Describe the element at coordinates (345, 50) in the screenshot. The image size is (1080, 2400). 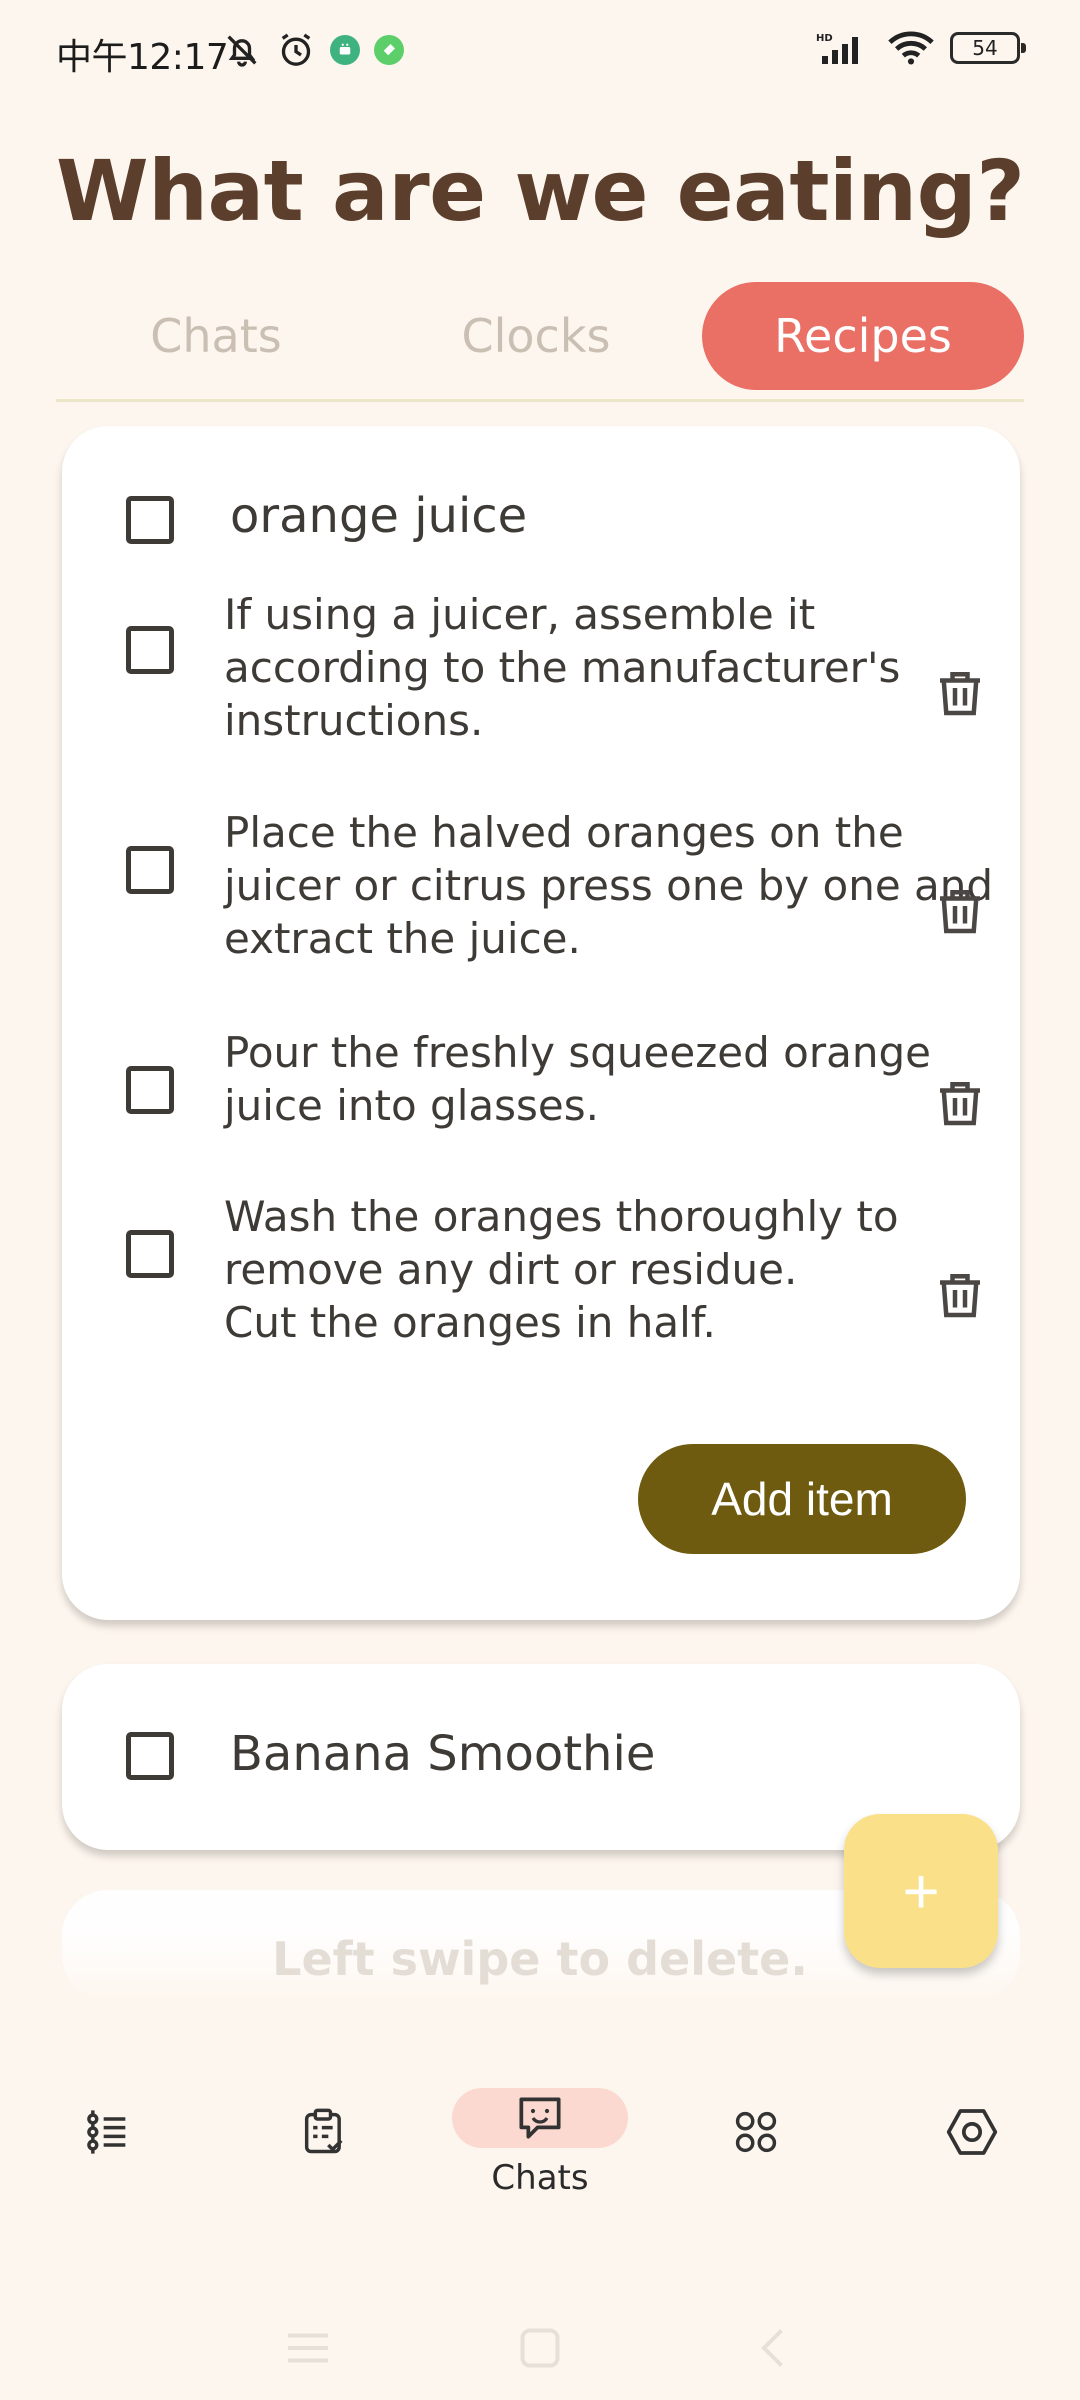
I see `app-notification-icon` at that location.